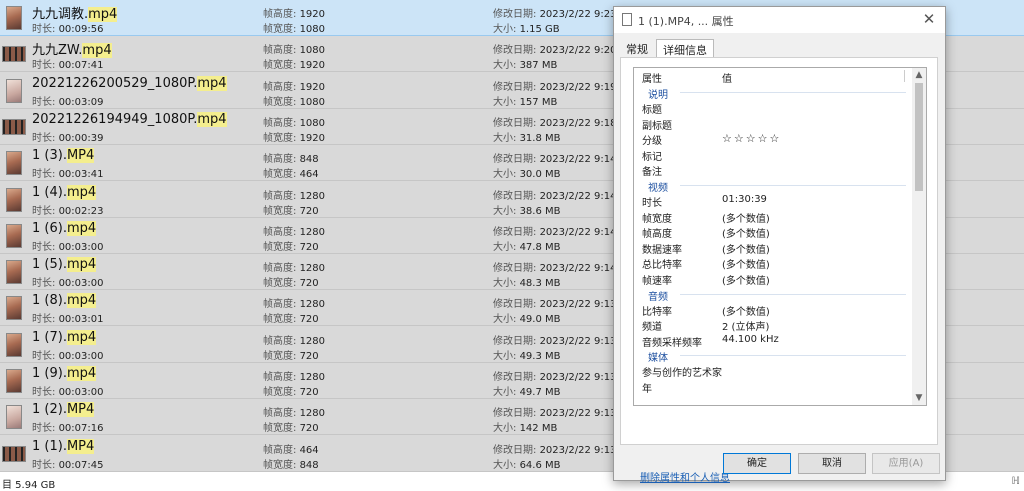  Describe the element at coordinates (294, 102) in the screenshot. I see `frame-width: 帧宽度: 1080` at that location.